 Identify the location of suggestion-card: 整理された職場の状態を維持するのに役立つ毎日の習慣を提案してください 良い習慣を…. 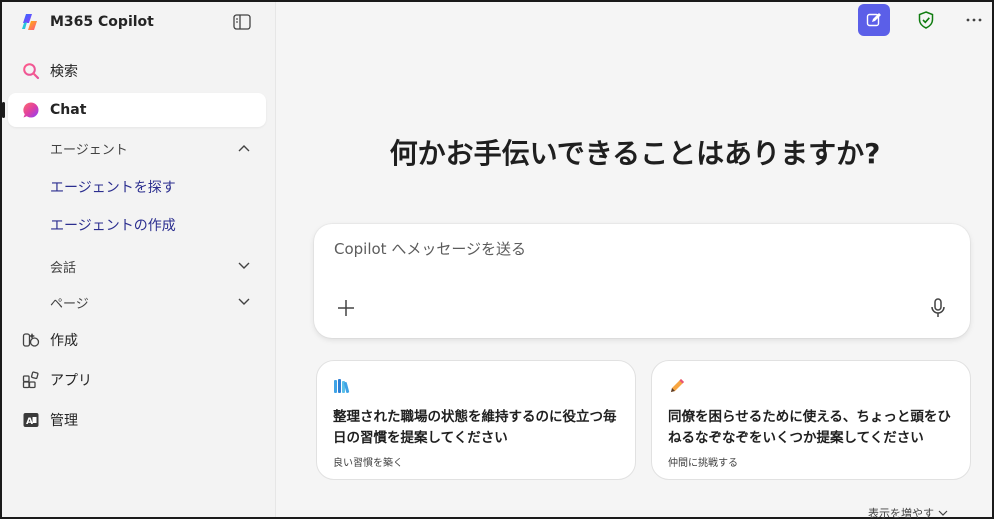
(476, 420).